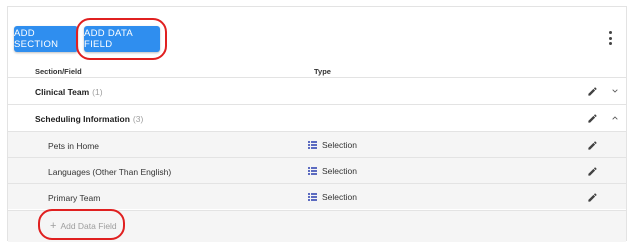 The height and width of the screenshot is (242, 634). What do you see at coordinates (46, 39) in the screenshot?
I see `add-section-button: ADD SECTION` at bounding box center [46, 39].